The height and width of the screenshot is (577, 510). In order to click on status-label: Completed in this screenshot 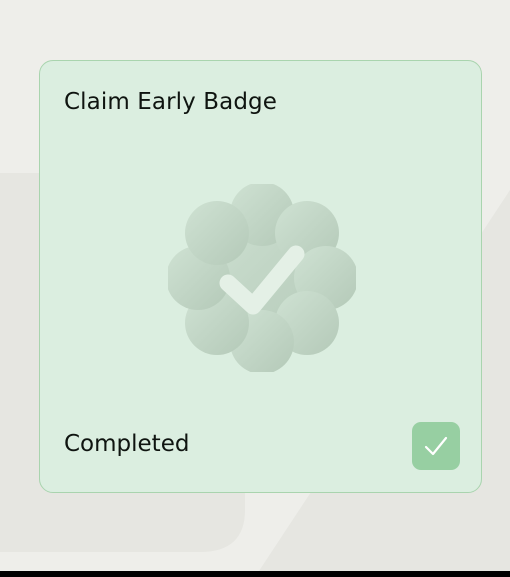, I will do `click(127, 444)`.